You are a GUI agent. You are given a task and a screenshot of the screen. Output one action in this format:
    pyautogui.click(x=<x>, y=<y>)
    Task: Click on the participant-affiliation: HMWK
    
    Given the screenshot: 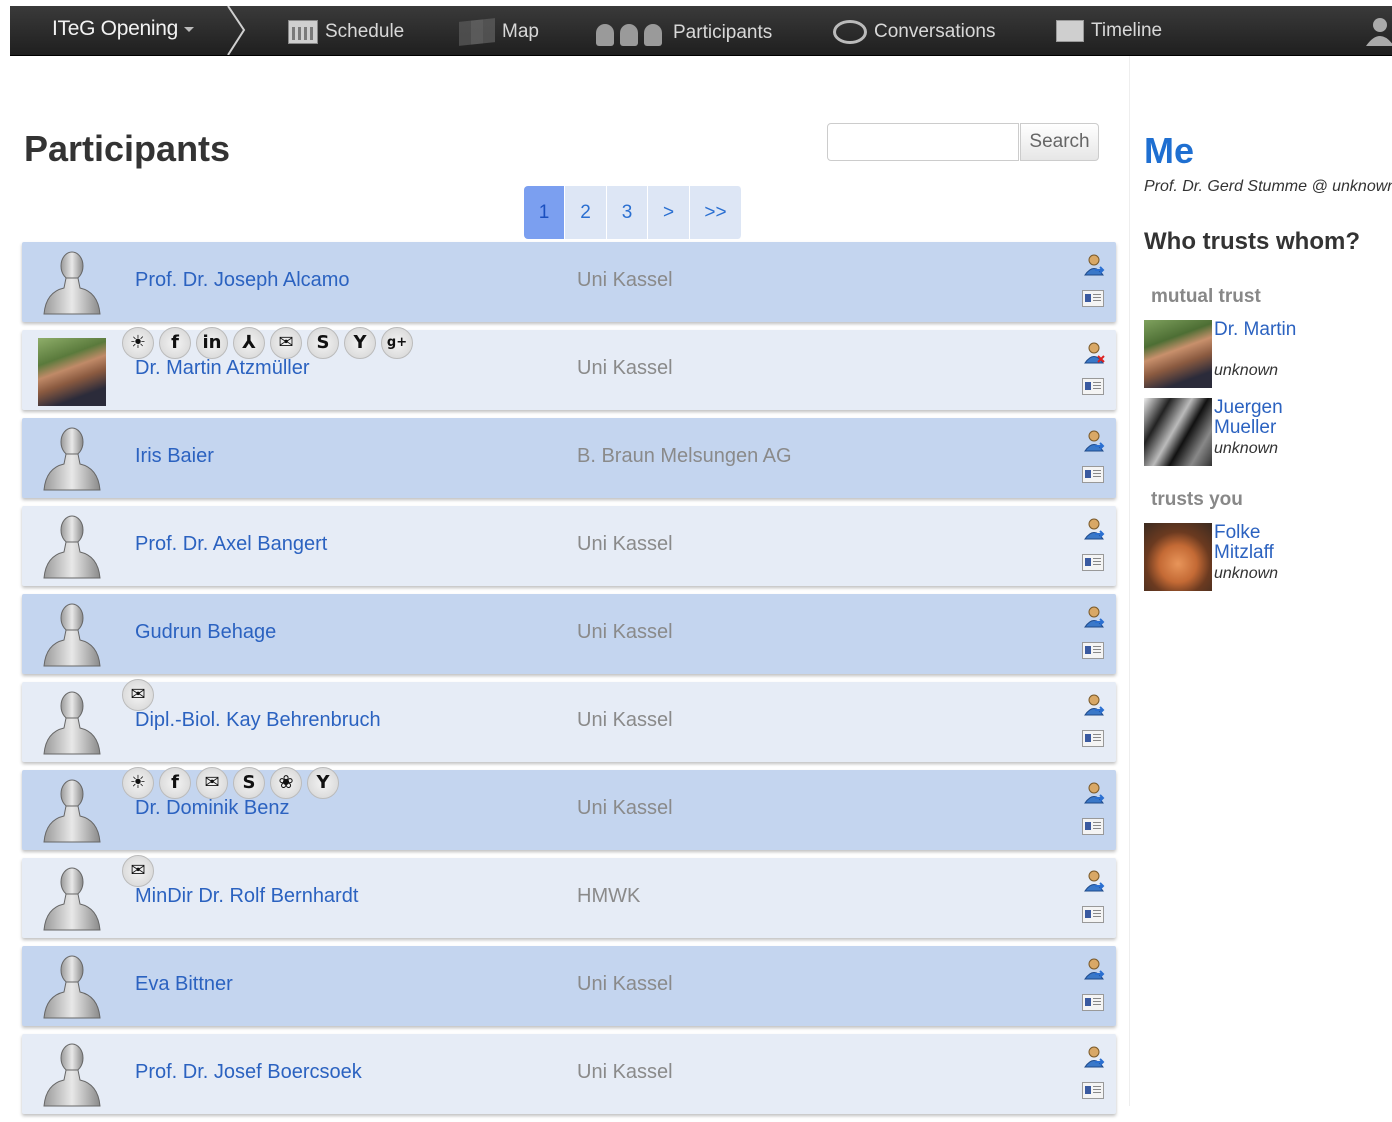 What is the action you would take?
    pyautogui.click(x=609, y=896)
    